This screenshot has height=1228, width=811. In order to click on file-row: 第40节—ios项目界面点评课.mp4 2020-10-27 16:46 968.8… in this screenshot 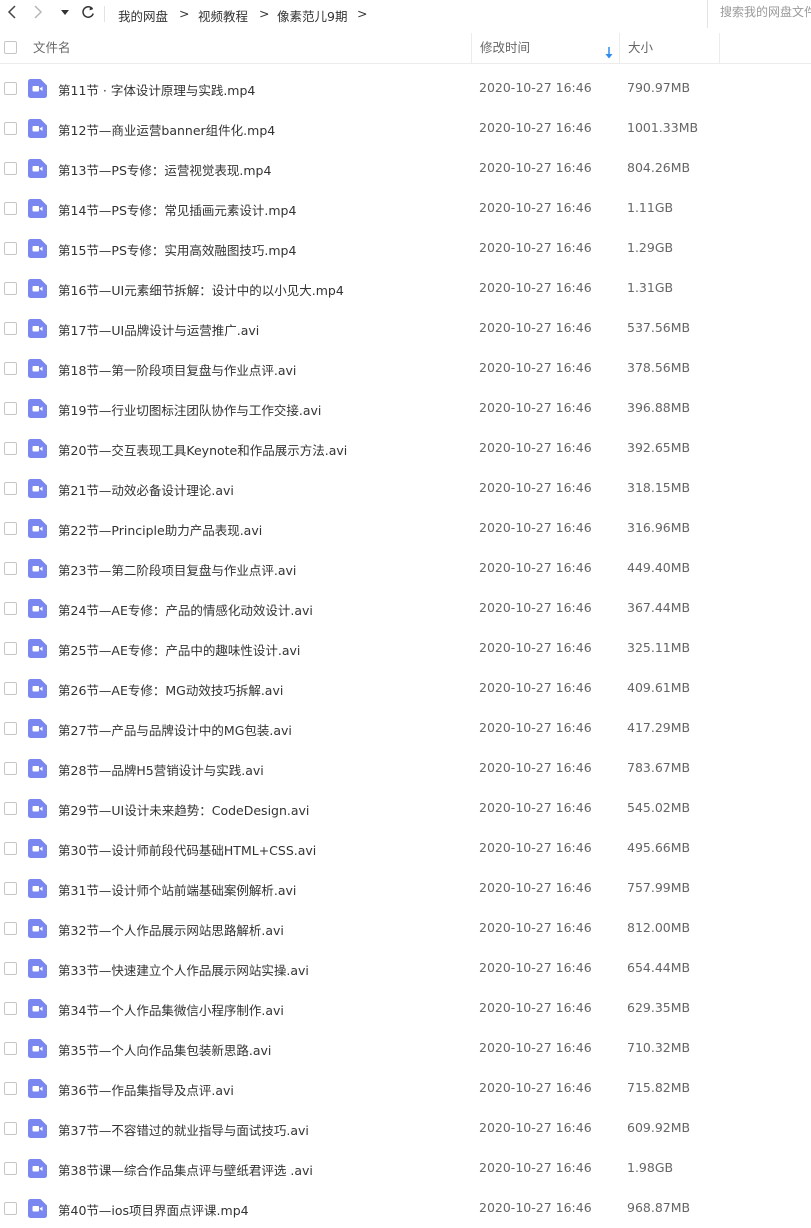, I will do `click(405, 1208)`.